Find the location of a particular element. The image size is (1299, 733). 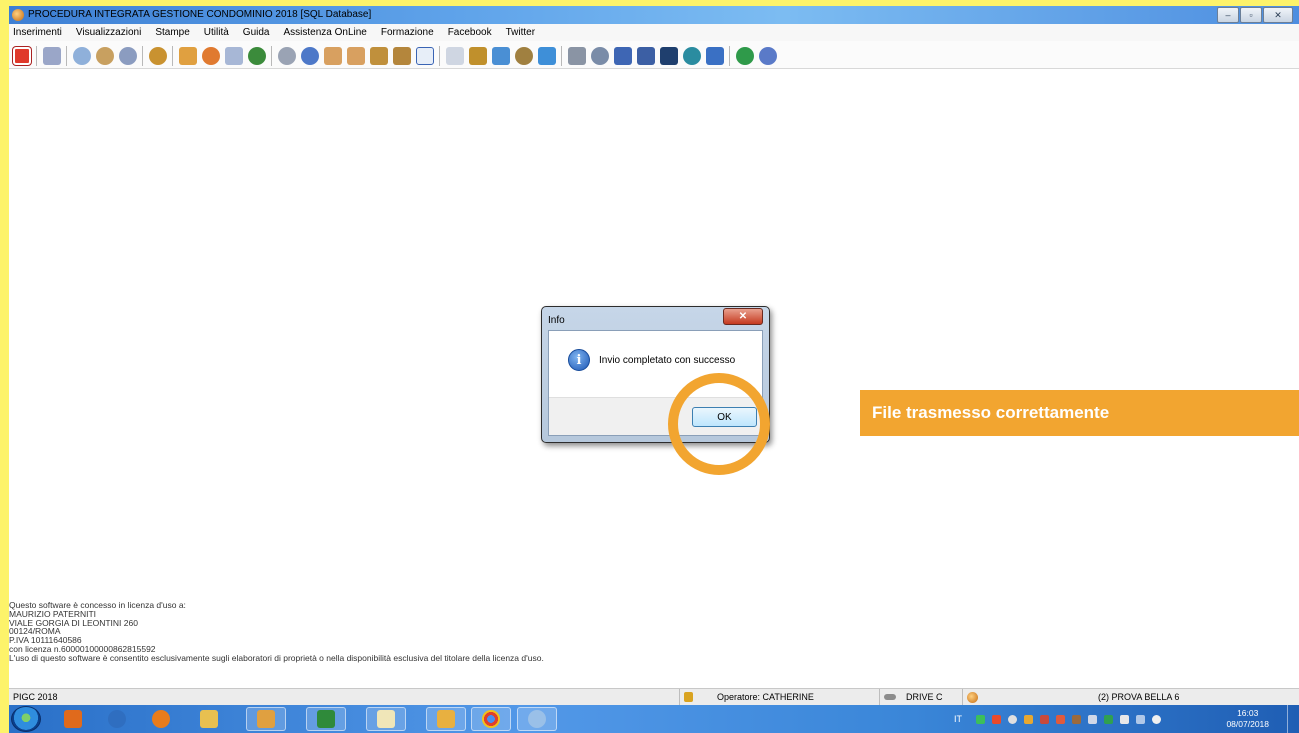

dialog-message: Invio completato con successo is located at coordinates (667, 360).